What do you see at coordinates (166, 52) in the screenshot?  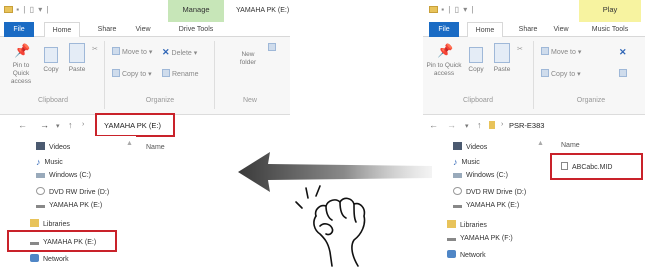 I see `delete-icon: ✕` at bounding box center [166, 52].